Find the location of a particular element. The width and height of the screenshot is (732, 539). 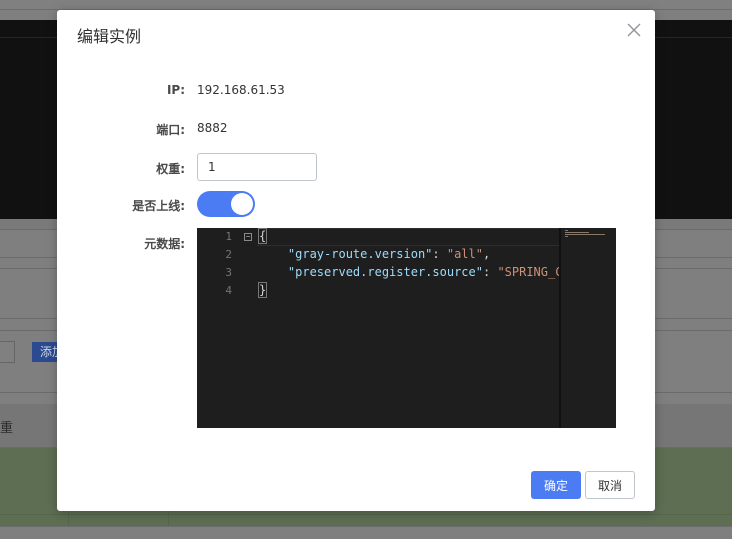

code-token: } is located at coordinates (262, 290).